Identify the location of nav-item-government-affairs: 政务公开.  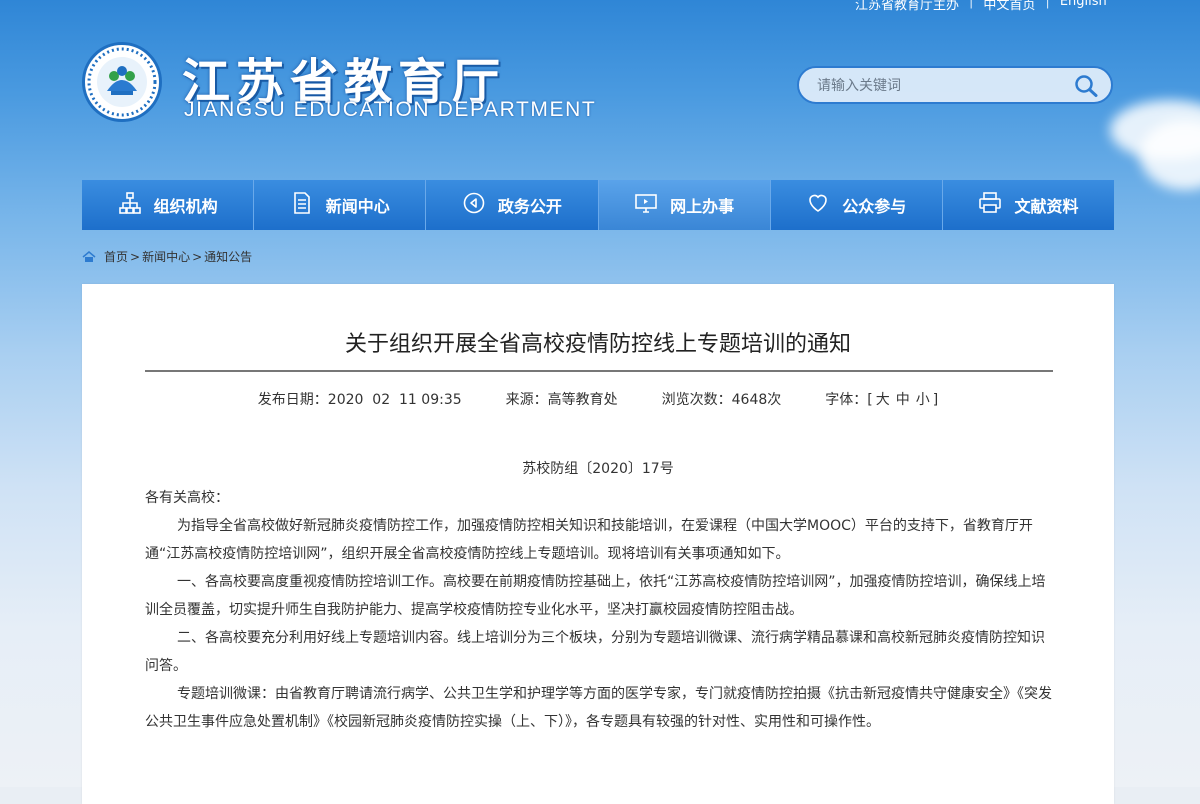
(512, 205).